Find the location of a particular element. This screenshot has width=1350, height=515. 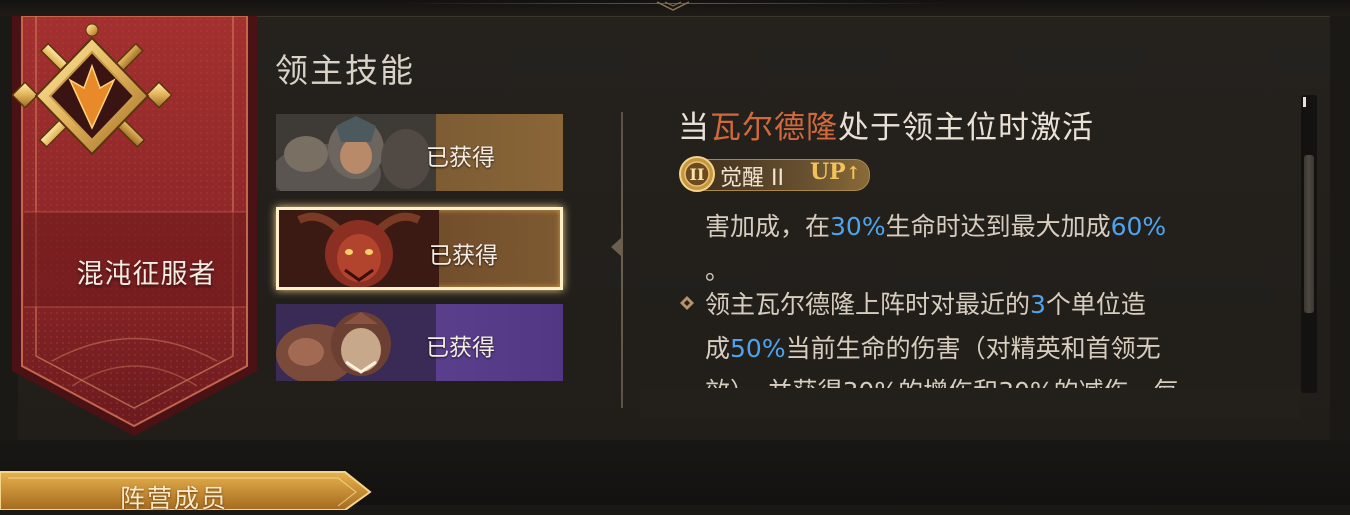

top-ornament-icon is located at coordinates (673, 6).